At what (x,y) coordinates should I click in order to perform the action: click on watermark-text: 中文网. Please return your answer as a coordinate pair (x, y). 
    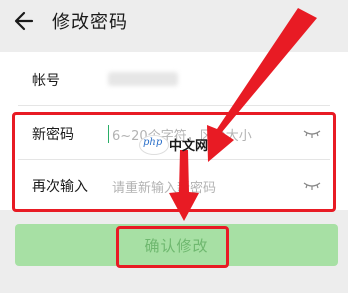
    Looking at the image, I should click on (189, 146).